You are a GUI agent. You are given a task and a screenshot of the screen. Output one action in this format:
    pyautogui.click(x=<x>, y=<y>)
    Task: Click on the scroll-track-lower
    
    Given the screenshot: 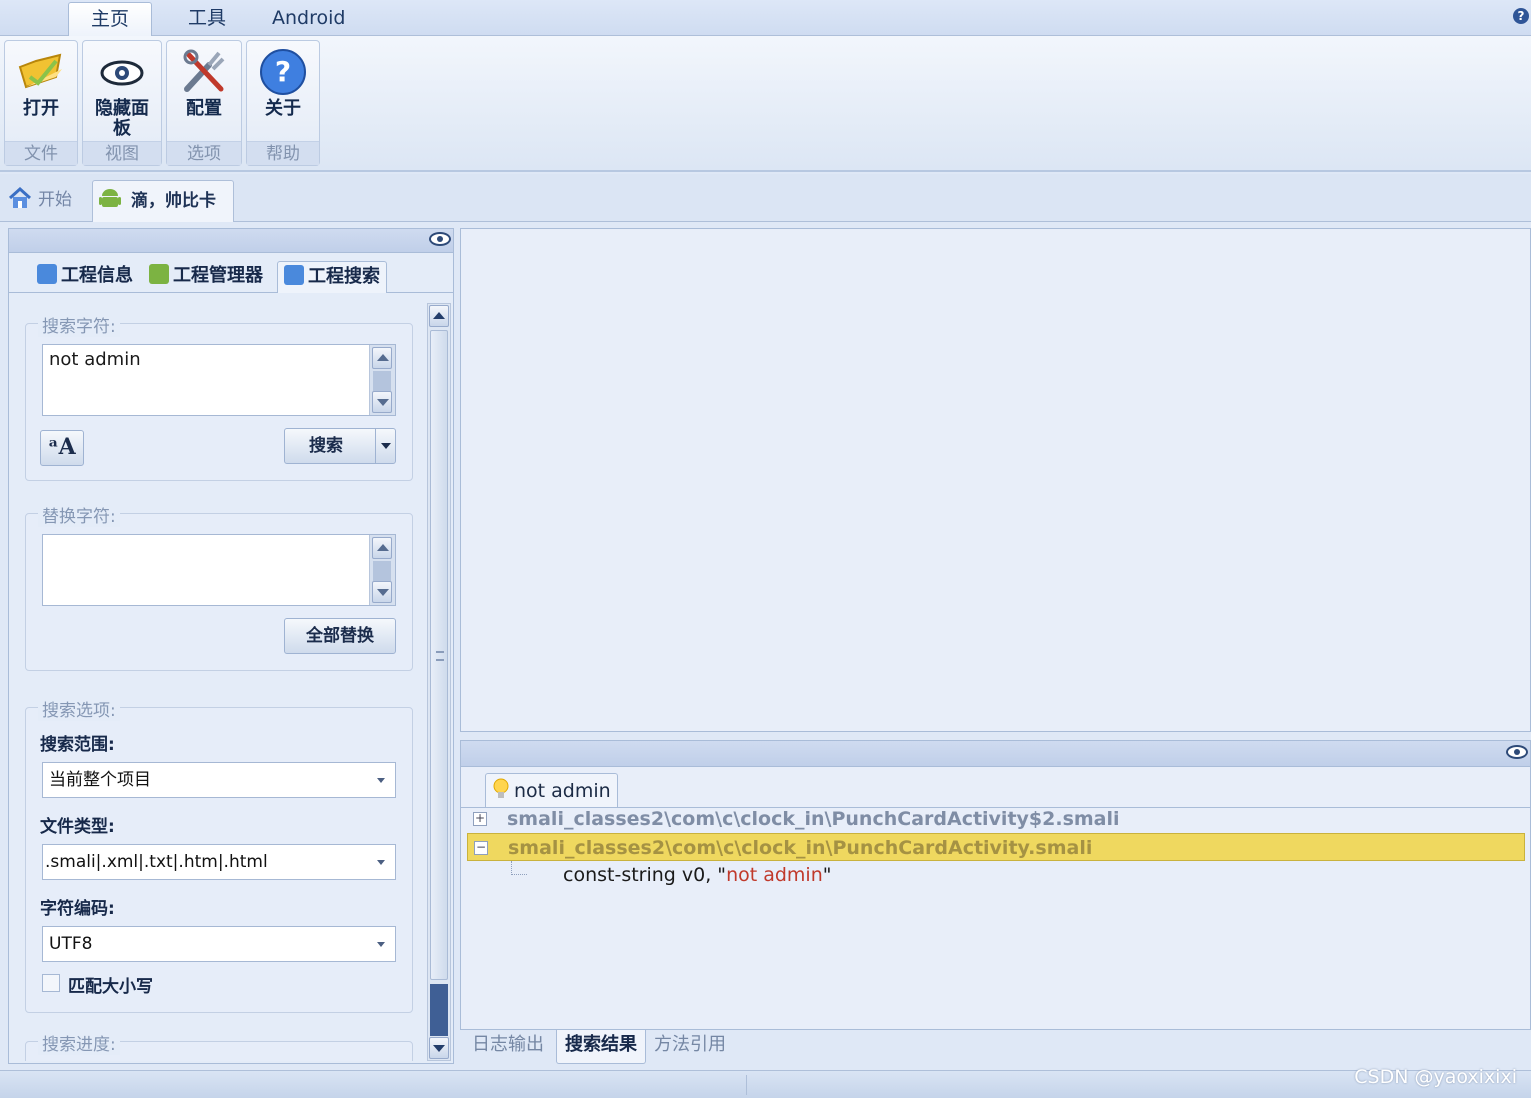 What is the action you would take?
    pyautogui.click(x=439, y=1010)
    